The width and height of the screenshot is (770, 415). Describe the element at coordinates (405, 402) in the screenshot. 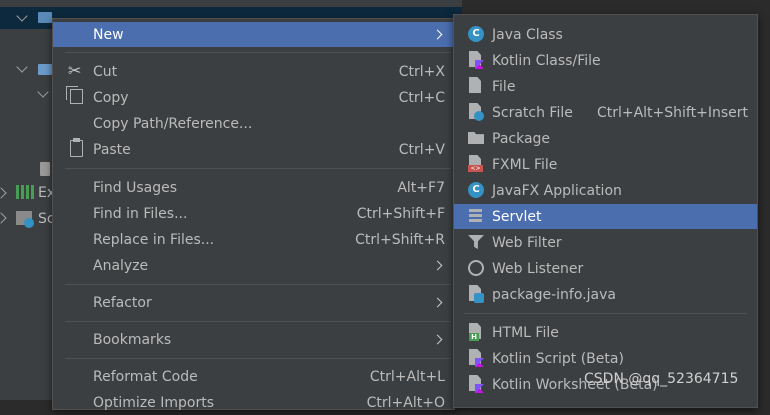

I see `shortcut-label: Ctrl+Alt+O` at that location.